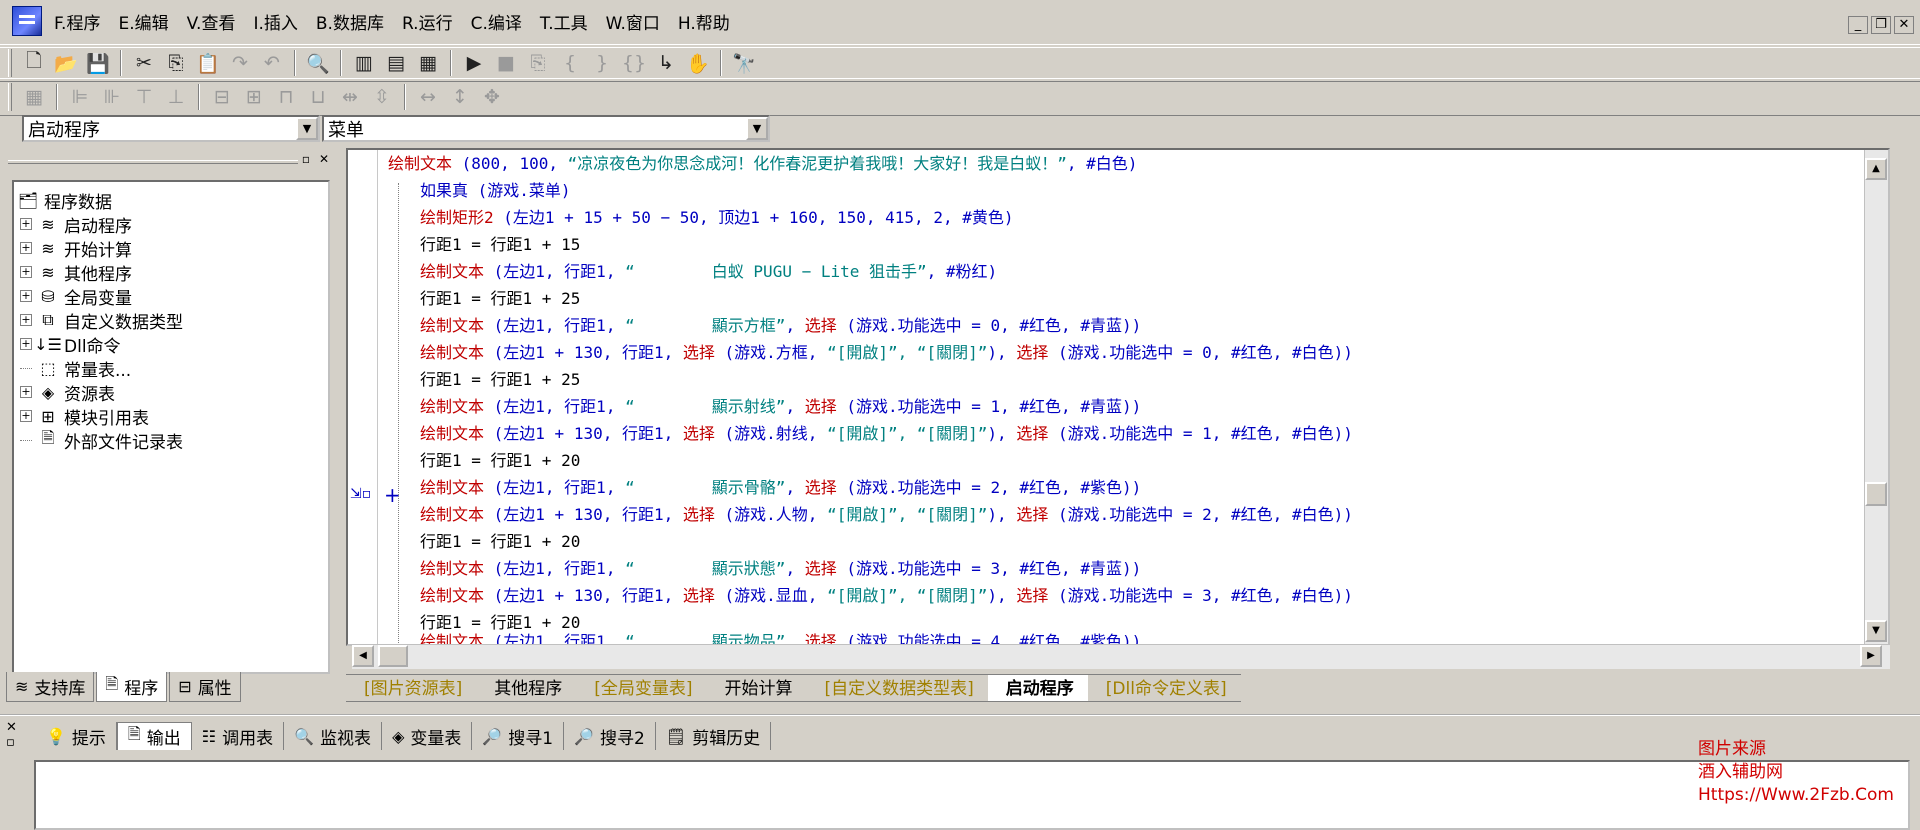  What do you see at coordinates (526, 688) in the screenshot?
I see `tab-other-programs: 其他程序` at bounding box center [526, 688].